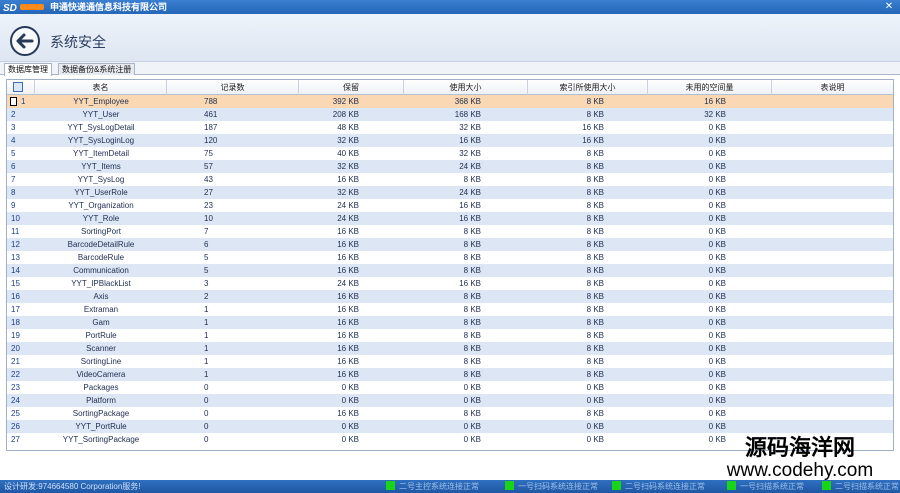 Image resolution: width=900 pixels, height=493 pixels. I want to click on app-title: 申通快递通信息科技有限公司, so click(109, 7).